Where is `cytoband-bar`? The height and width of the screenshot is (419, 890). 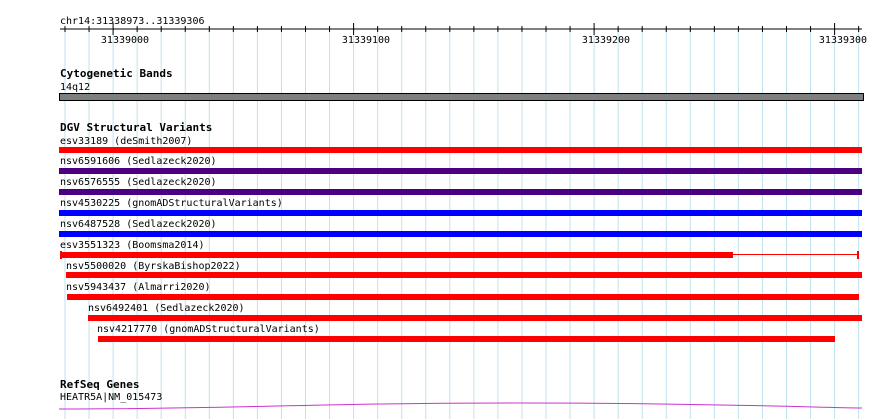 cytoband-bar is located at coordinates (461, 97).